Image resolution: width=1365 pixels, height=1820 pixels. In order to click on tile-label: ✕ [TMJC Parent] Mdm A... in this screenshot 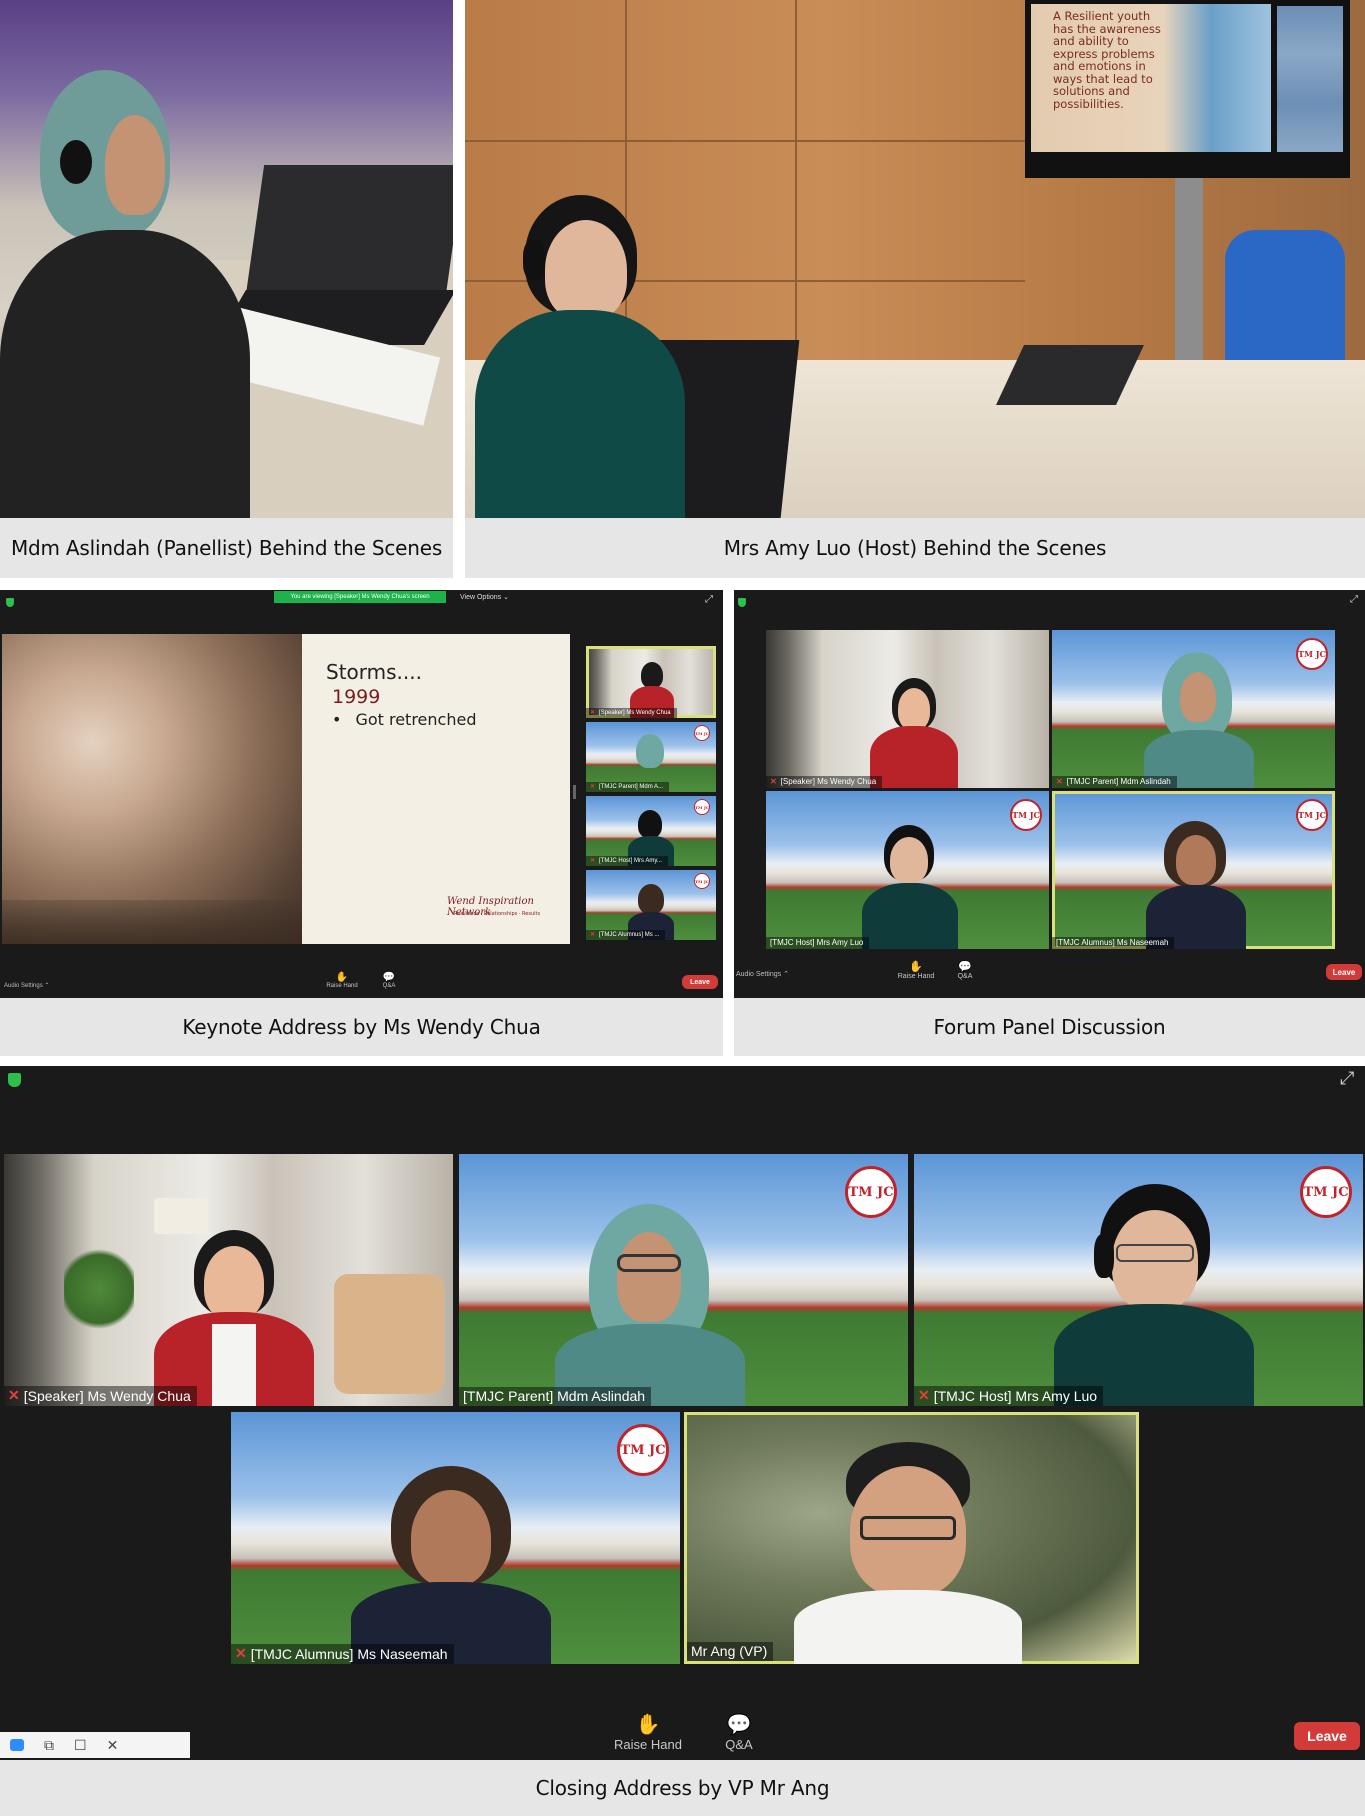, I will do `click(628, 787)`.